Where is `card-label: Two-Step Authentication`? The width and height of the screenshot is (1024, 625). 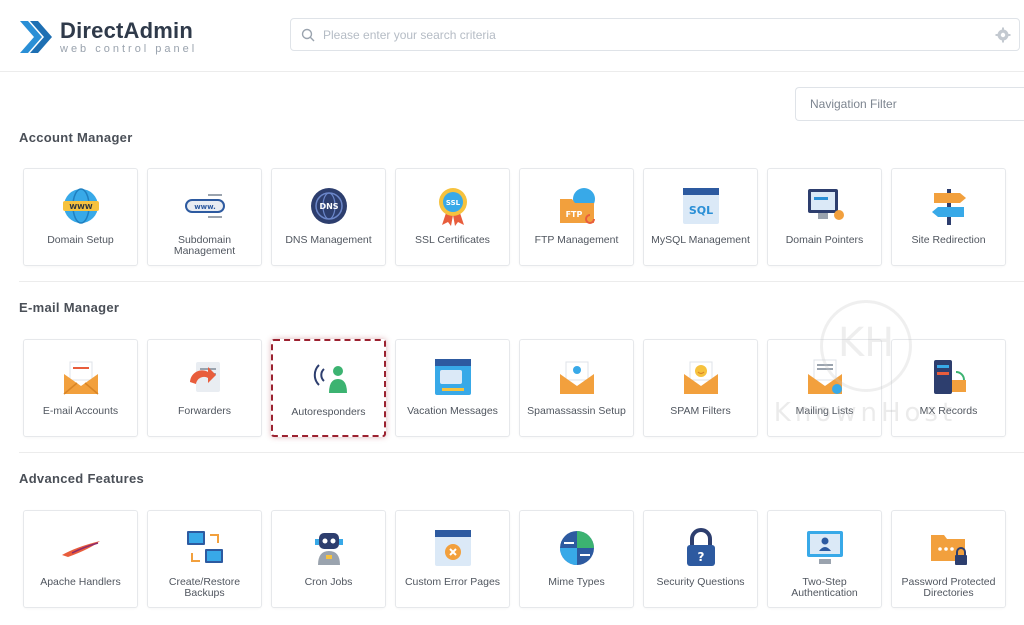 card-label: Two-Step Authentication is located at coordinates (824, 587).